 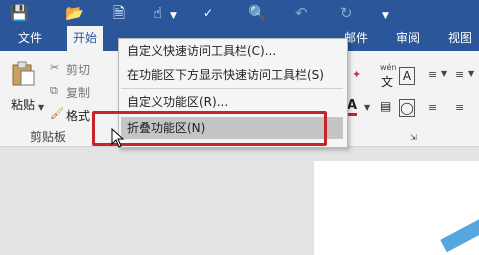 What do you see at coordinates (232, 75) in the screenshot?
I see `menu-item-show-qat-below: 在功能区下方显示快速访问工具栏(S)` at bounding box center [232, 75].